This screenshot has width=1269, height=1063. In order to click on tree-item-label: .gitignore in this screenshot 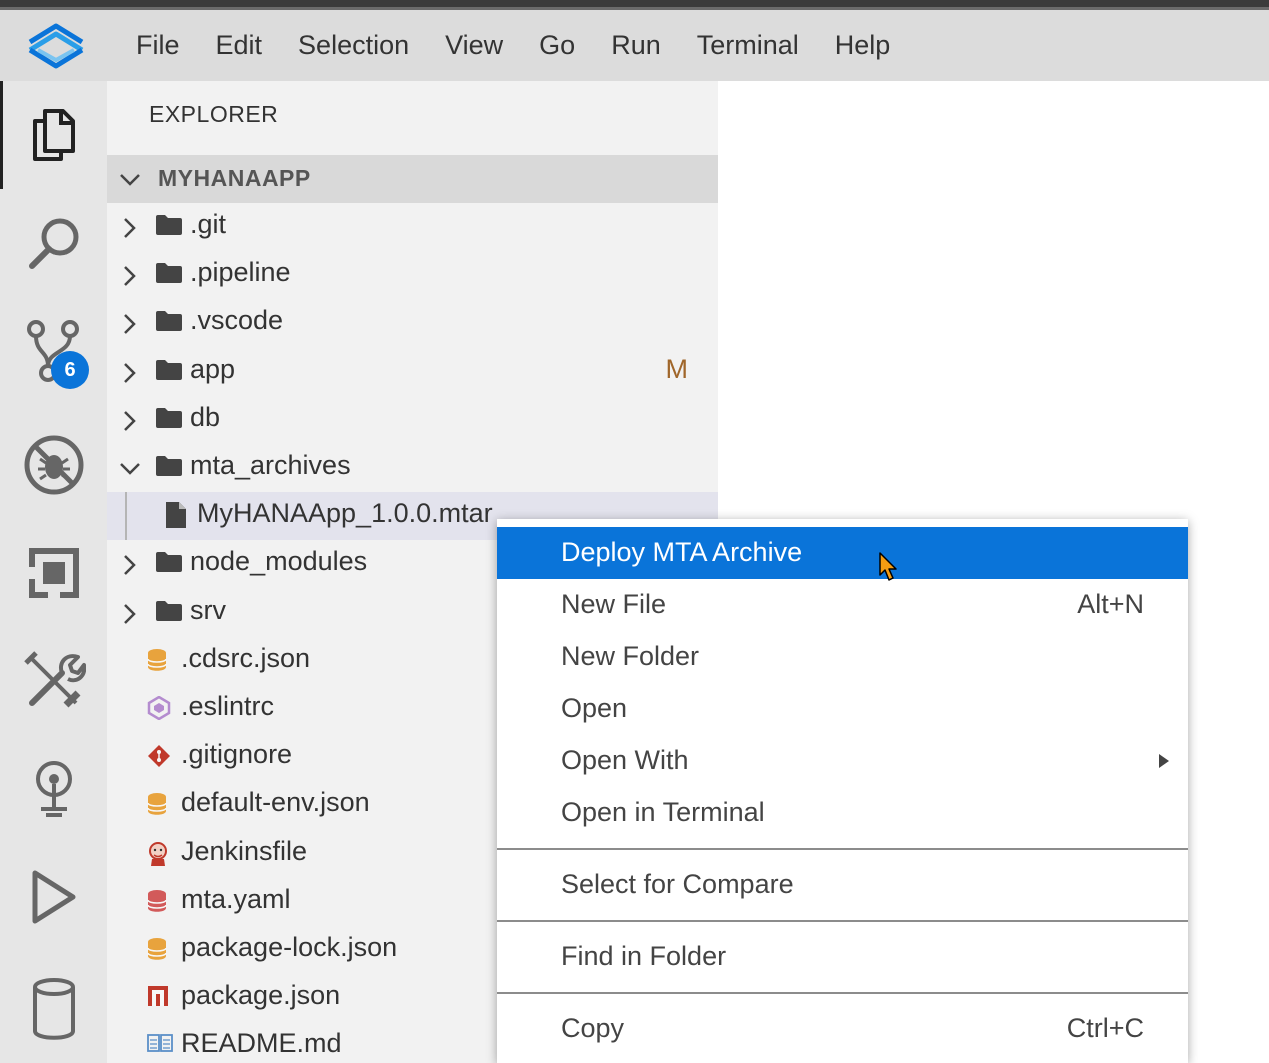, I will do `click(237, 754)`.